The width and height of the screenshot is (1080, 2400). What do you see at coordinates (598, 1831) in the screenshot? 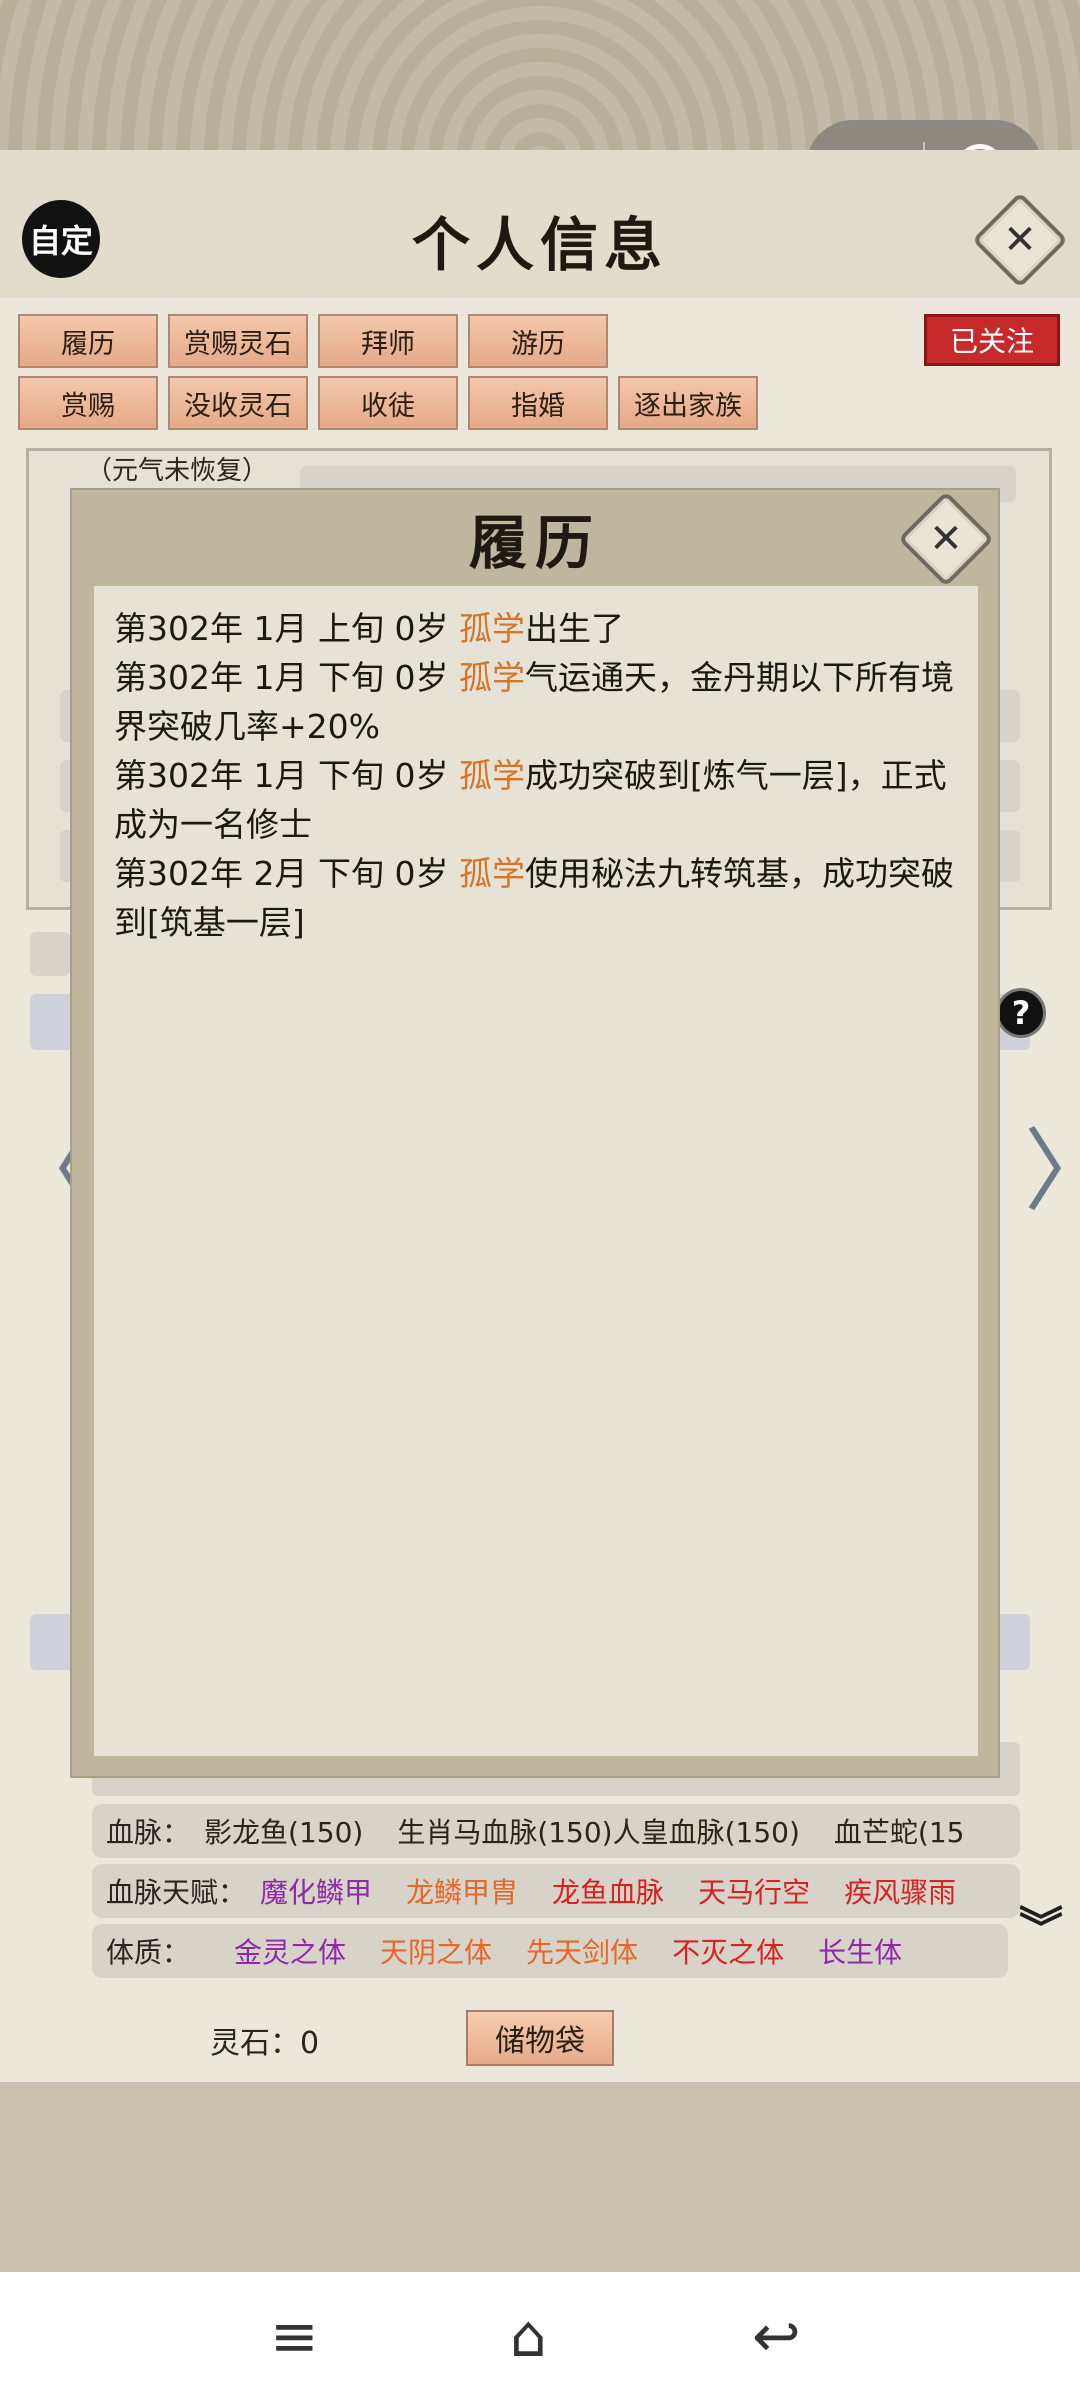
I see `bloodline-item: 生肖马血脉(150)人皇血脉(150)` at bounding box center [598, 1831].